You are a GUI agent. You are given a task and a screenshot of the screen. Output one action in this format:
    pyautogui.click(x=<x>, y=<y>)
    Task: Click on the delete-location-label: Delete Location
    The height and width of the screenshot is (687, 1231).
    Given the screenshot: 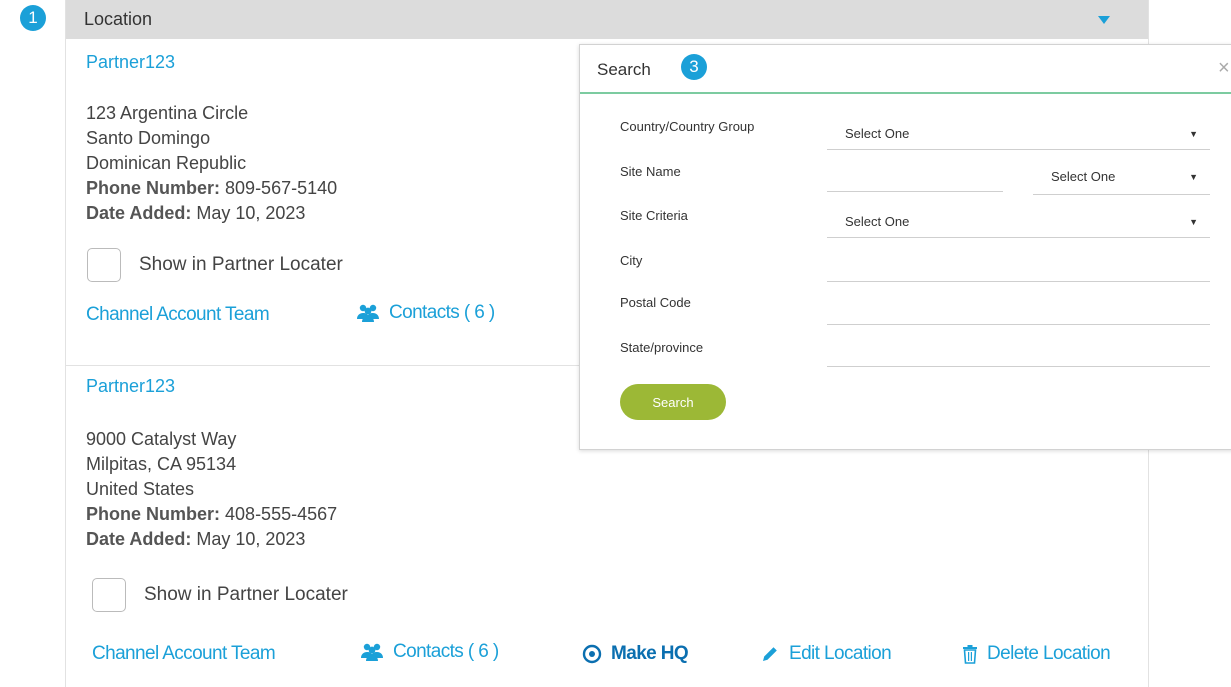 What is the action you would take?
    pyautogui.click(x=1049, y=653)
    